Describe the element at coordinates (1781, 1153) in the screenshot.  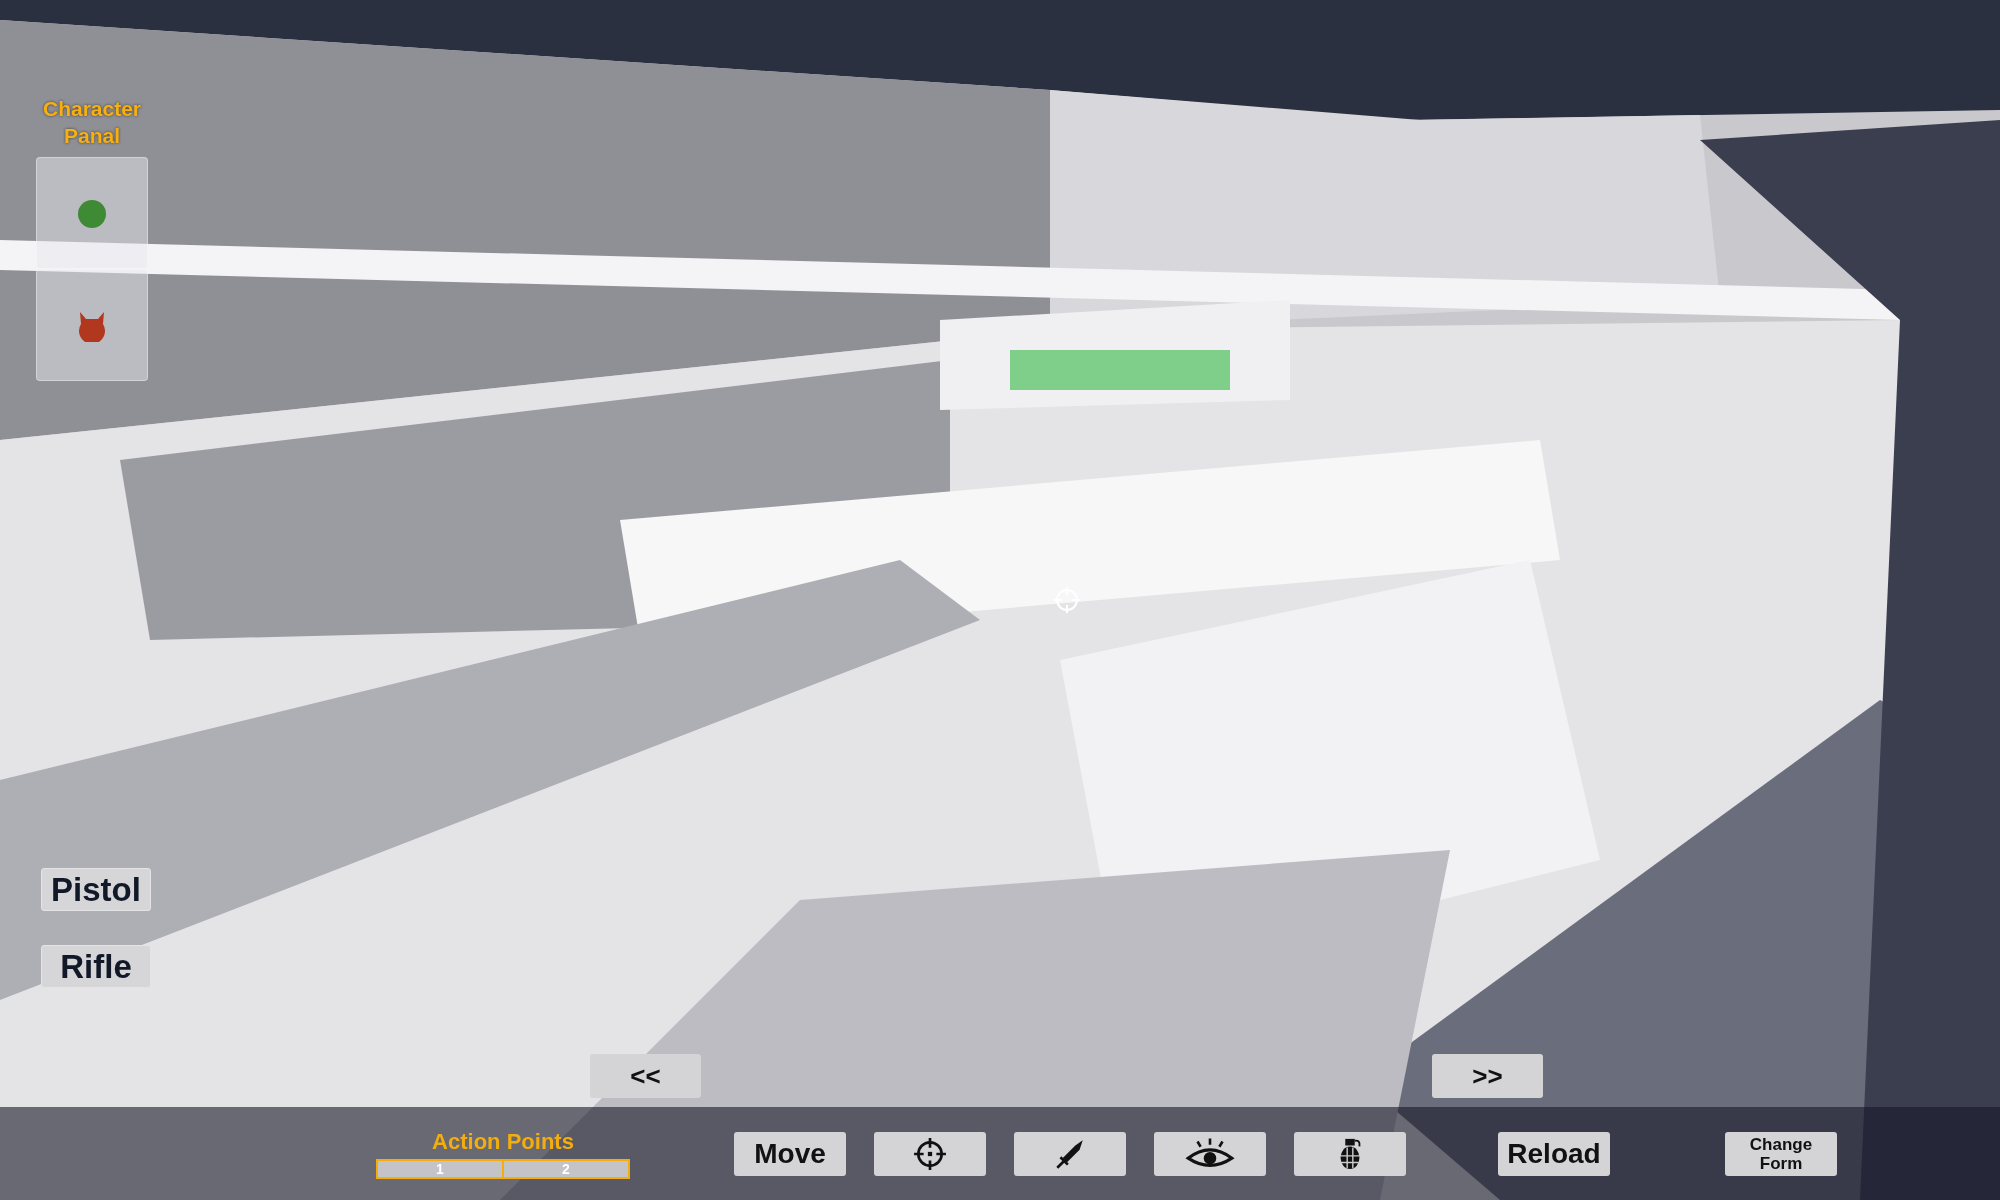
I see `action-button: Change Form` at that location.